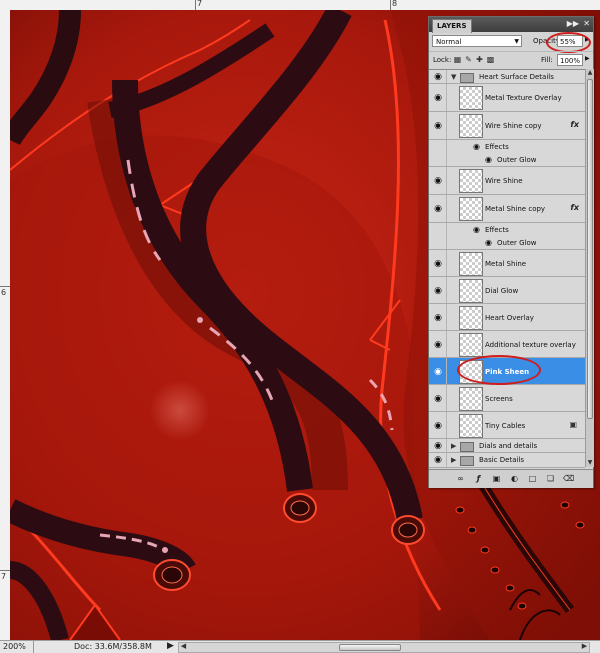  I want to click on layer-row: ◉ Tiny Cables ▣, so click(507, 425).